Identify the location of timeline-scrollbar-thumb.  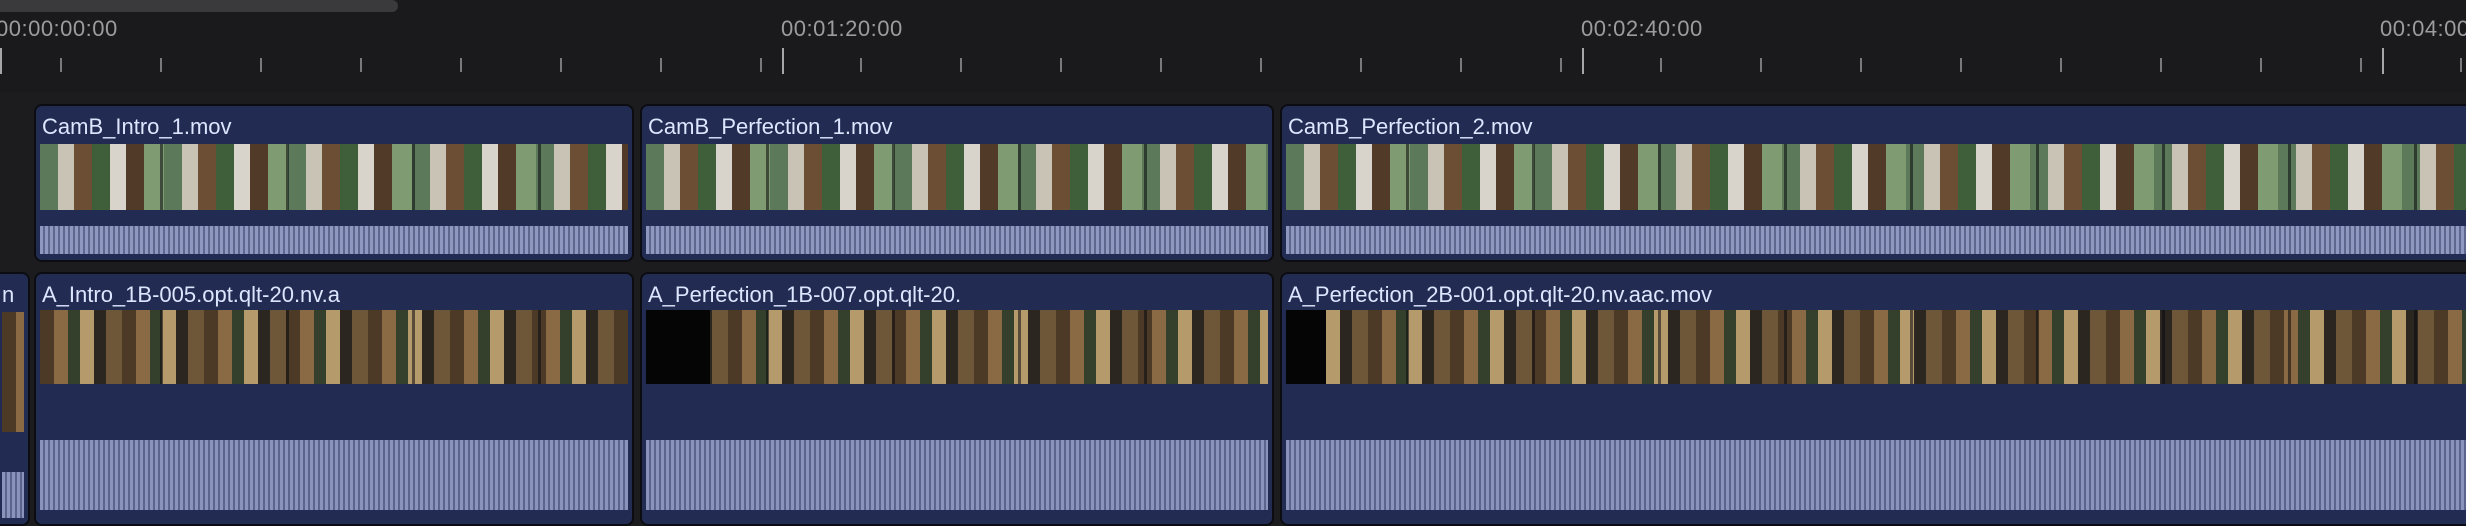
(199, 6).